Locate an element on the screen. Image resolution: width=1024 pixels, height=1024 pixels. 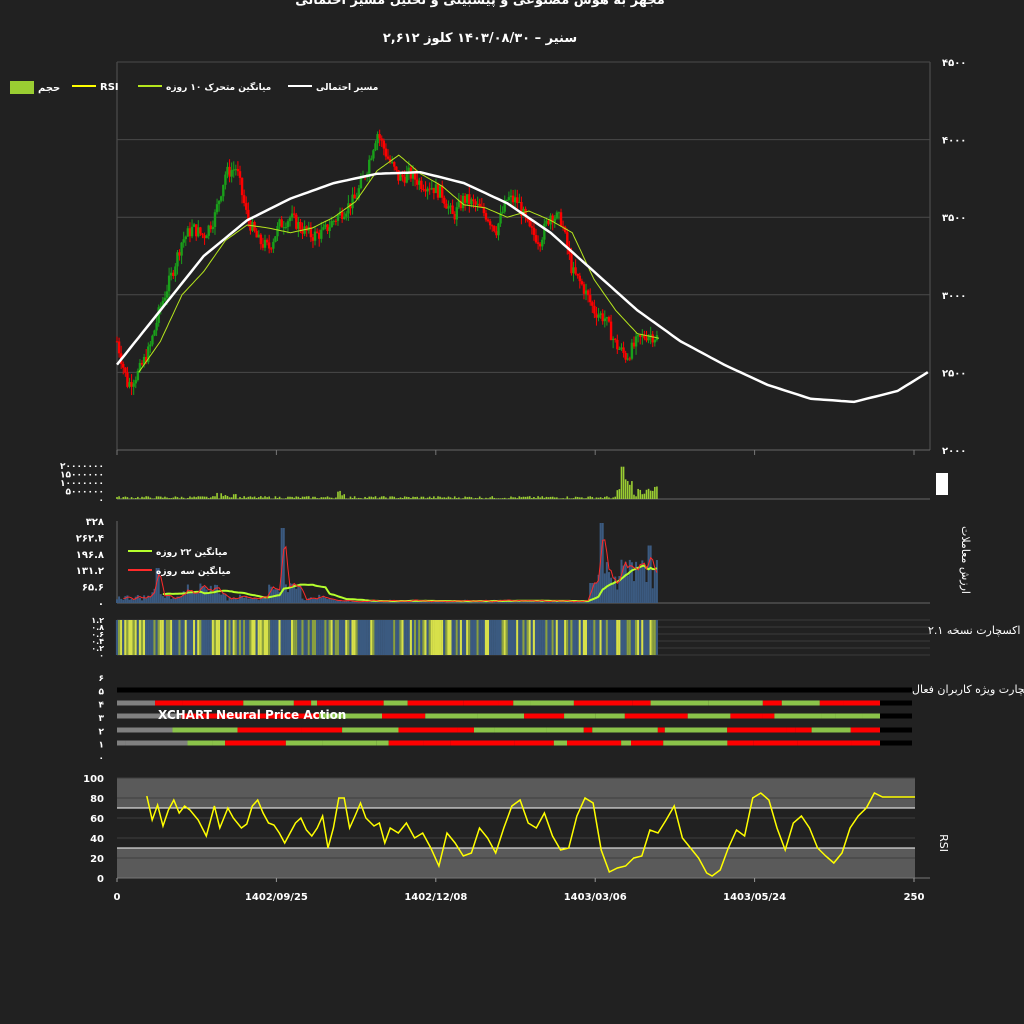
x-tick-label: 1403/03/06 is located at coordinates (595, 897).